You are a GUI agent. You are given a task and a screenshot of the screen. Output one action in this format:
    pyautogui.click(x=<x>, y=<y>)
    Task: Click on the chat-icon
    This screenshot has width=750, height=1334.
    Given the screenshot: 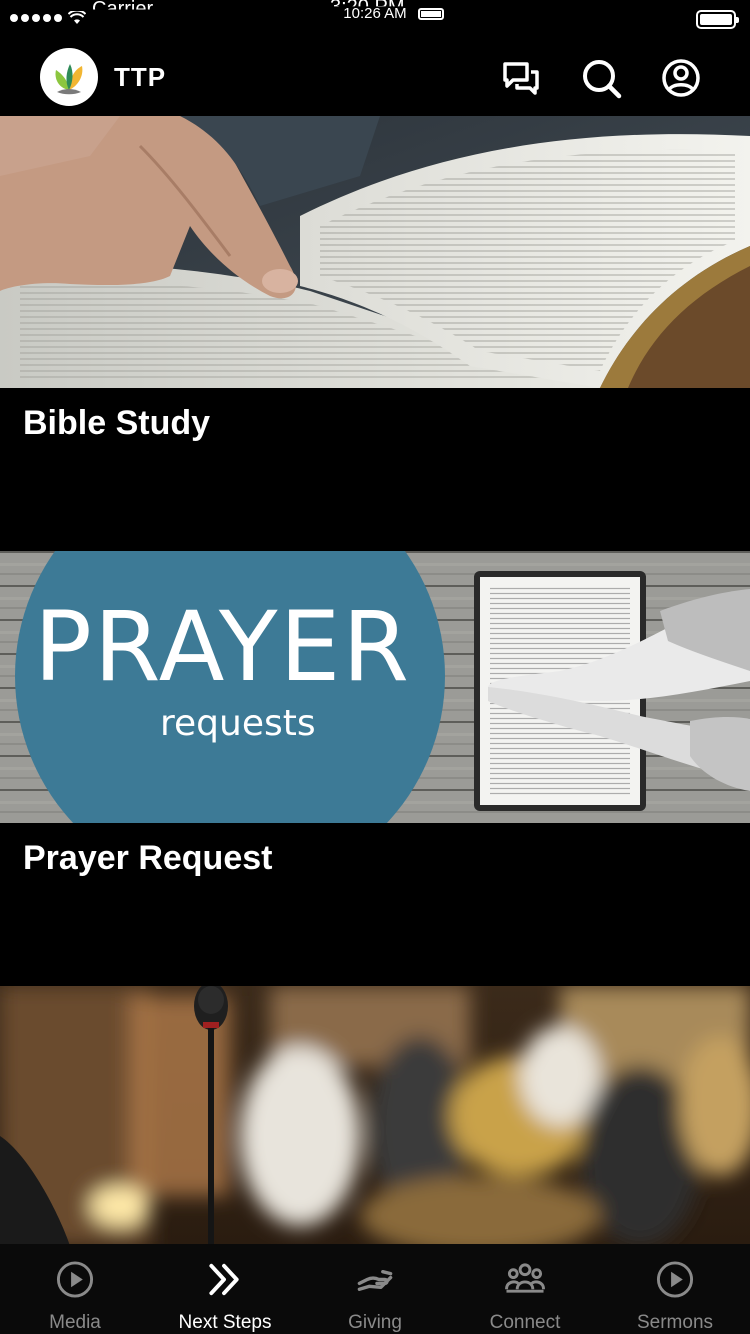 What is the action you would take?
    pyautogui.click(x=521, y=78)
    